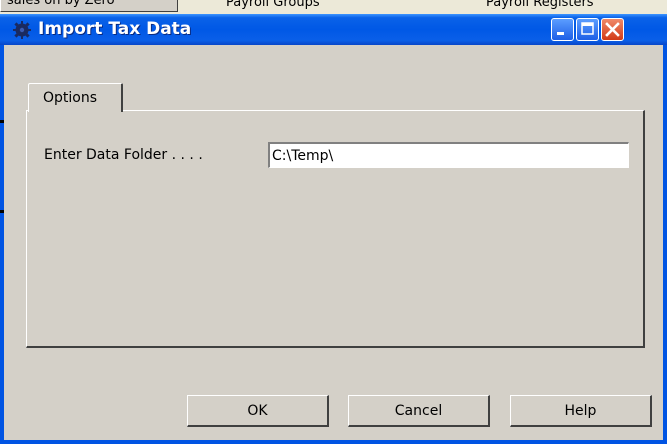 This screenshot has height=444, width=667. What do you see at coordinates (333, 29) in the screenshot?
I see `title-bar: Import Tax Data` at bounding box center [333, 29].